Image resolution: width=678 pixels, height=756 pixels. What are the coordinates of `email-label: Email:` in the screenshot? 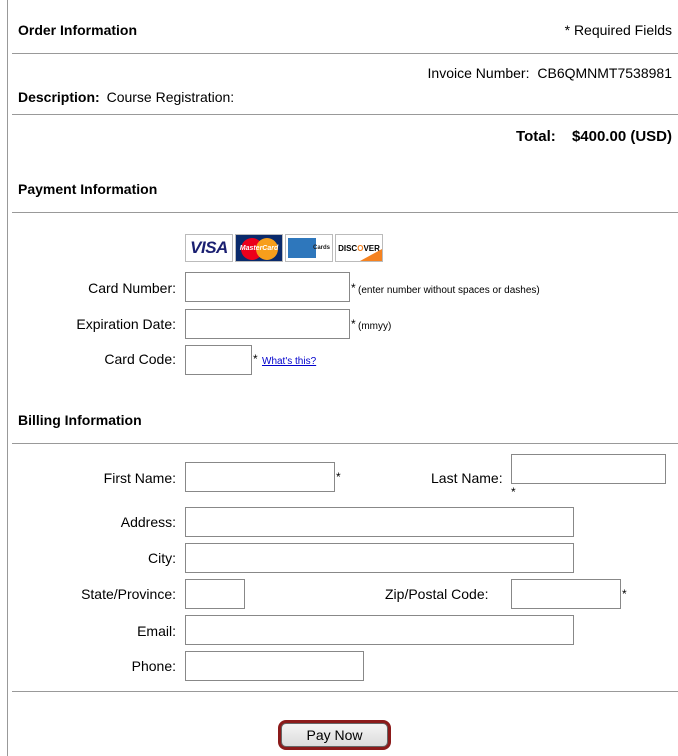 It's located at (156, 631).